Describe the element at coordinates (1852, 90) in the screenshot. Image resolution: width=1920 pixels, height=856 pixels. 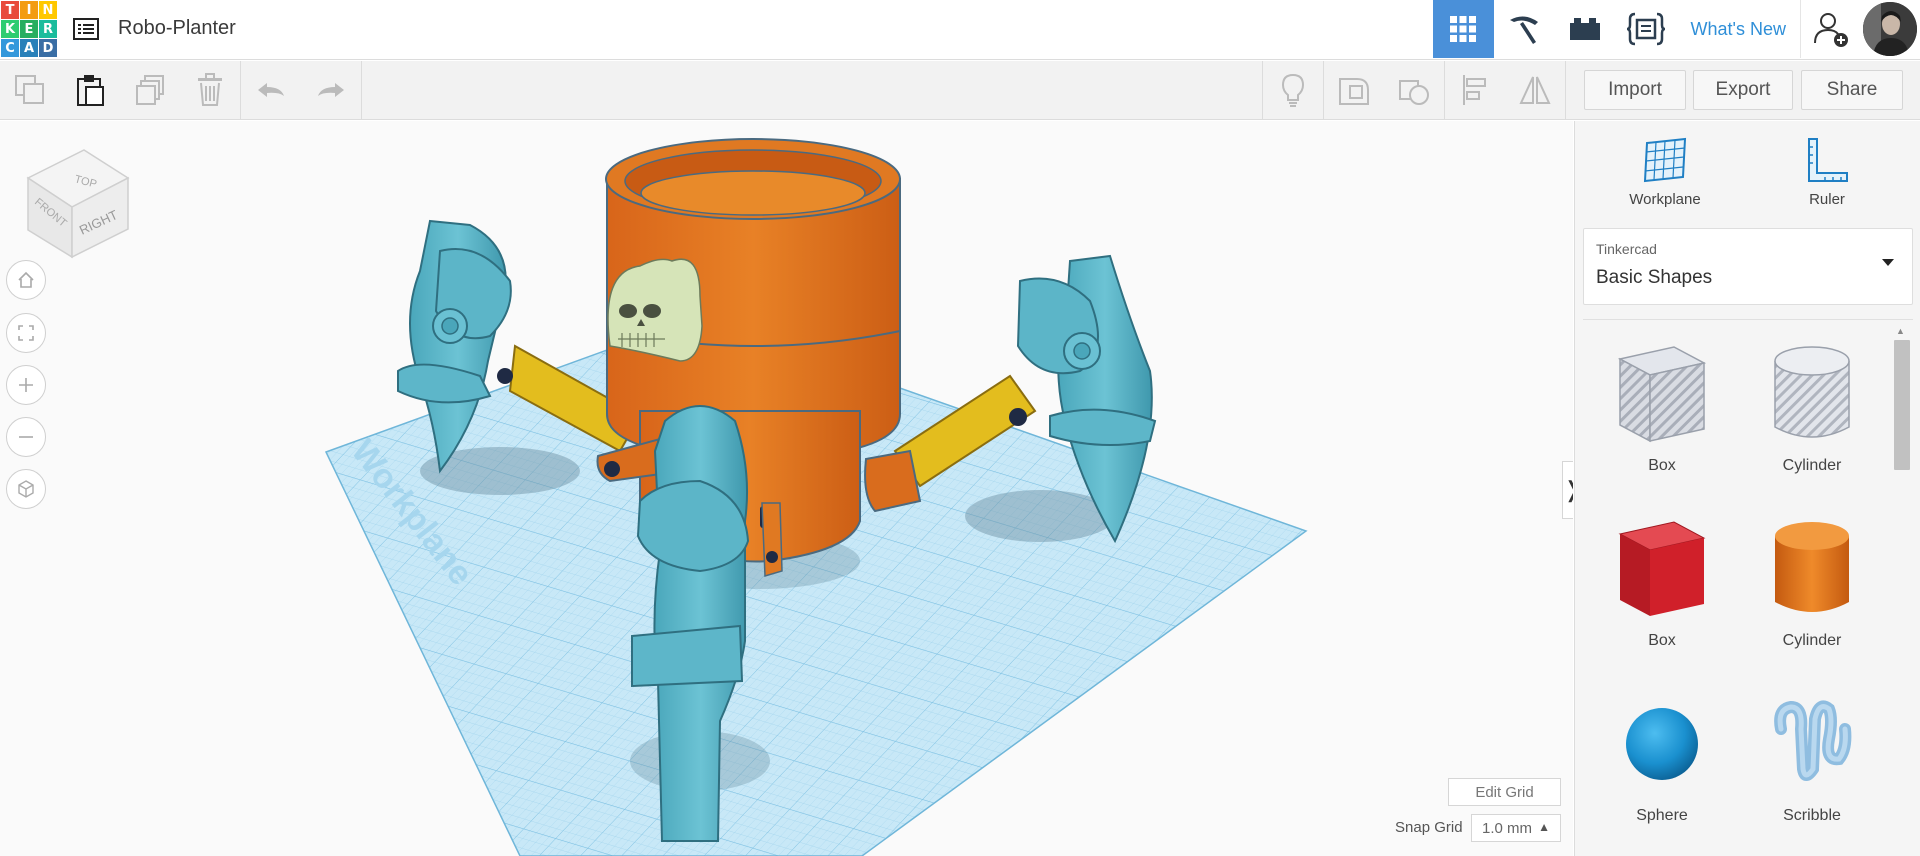
I see `share-button: Share` at that location.